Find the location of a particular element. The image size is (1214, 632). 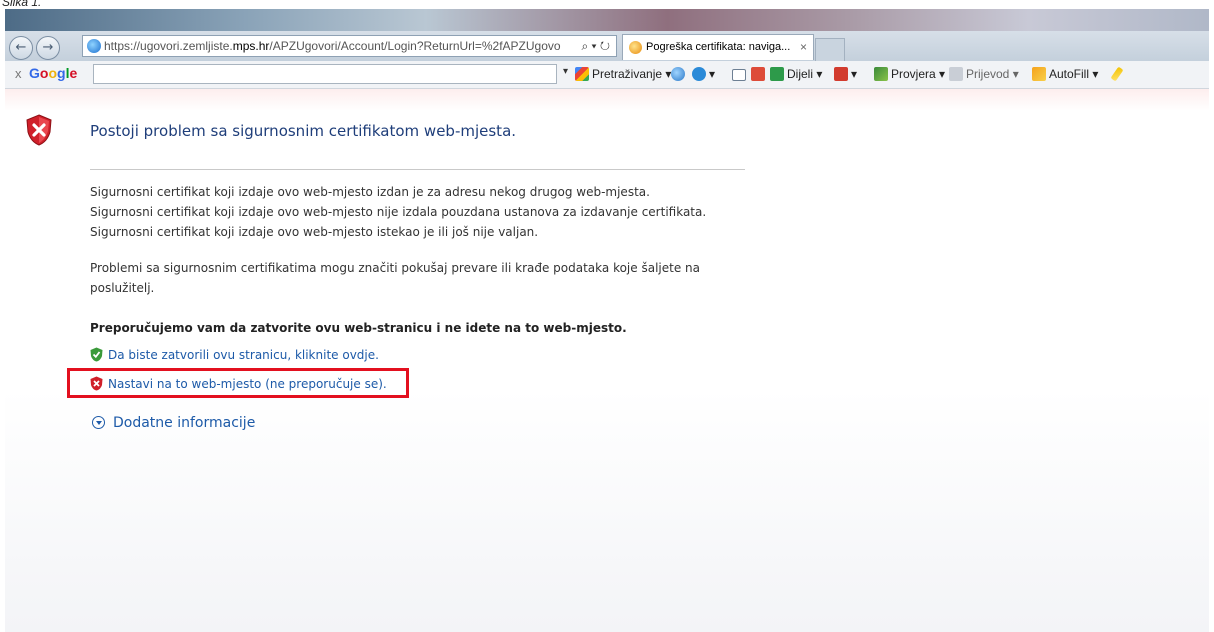

check-button: Provjera ▾ is located at coordinates (909, 74).